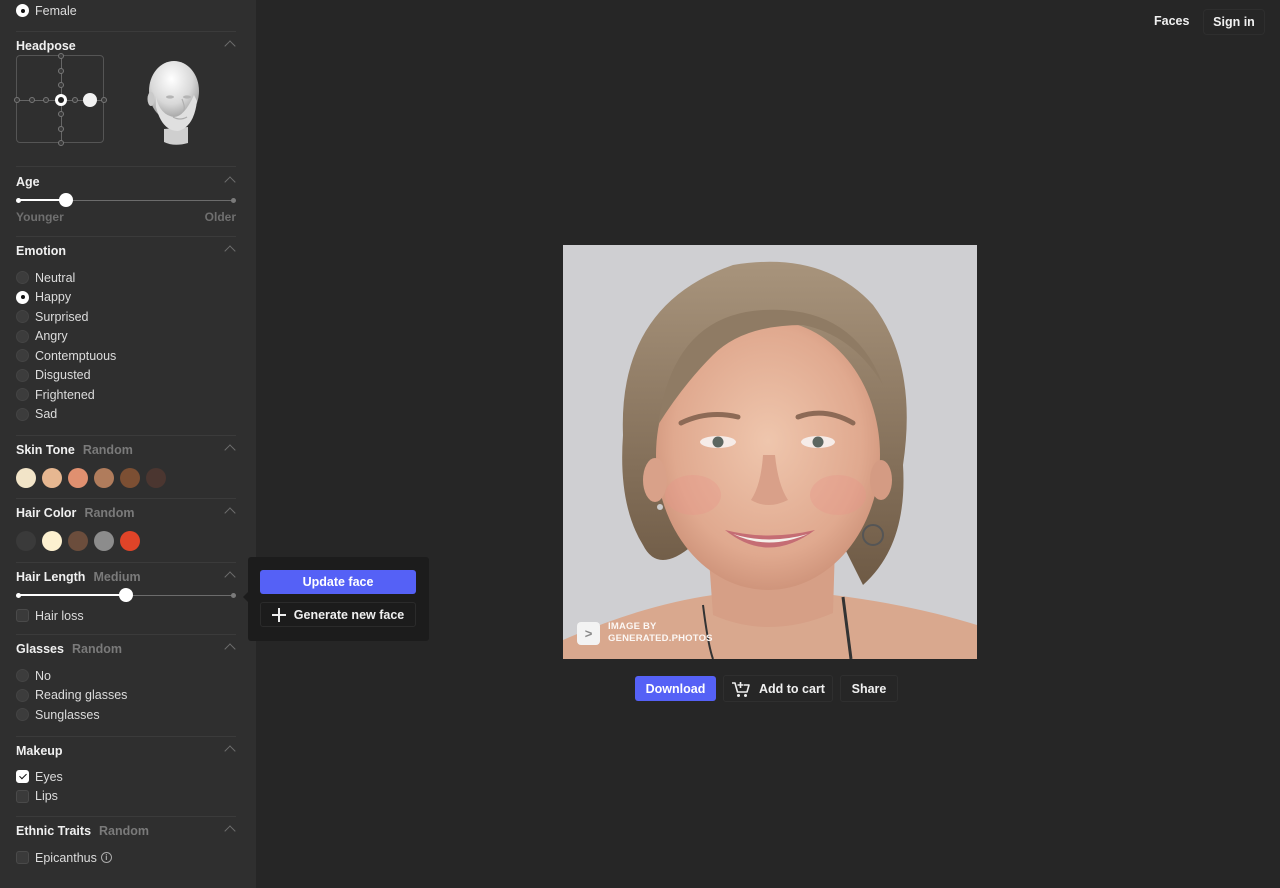 The height and width of the screenshot is (888, 1280). I want to click on checkbox-option: Lips, so click(126, 797).